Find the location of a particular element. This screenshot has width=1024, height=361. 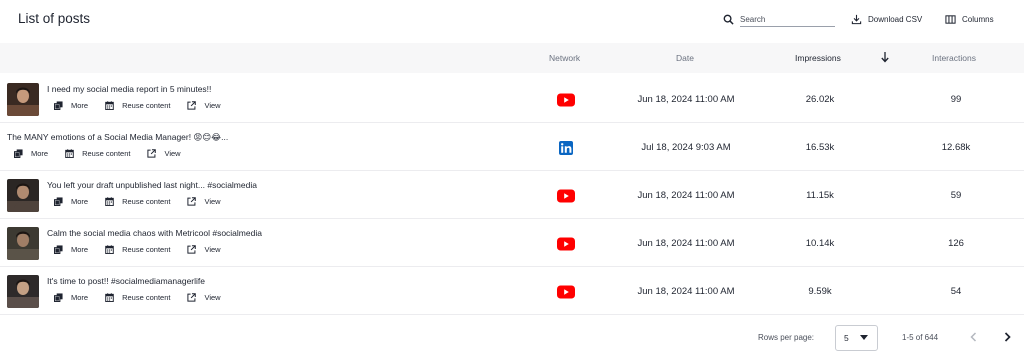

next-page-icon is located at coordinates (1007, 337).